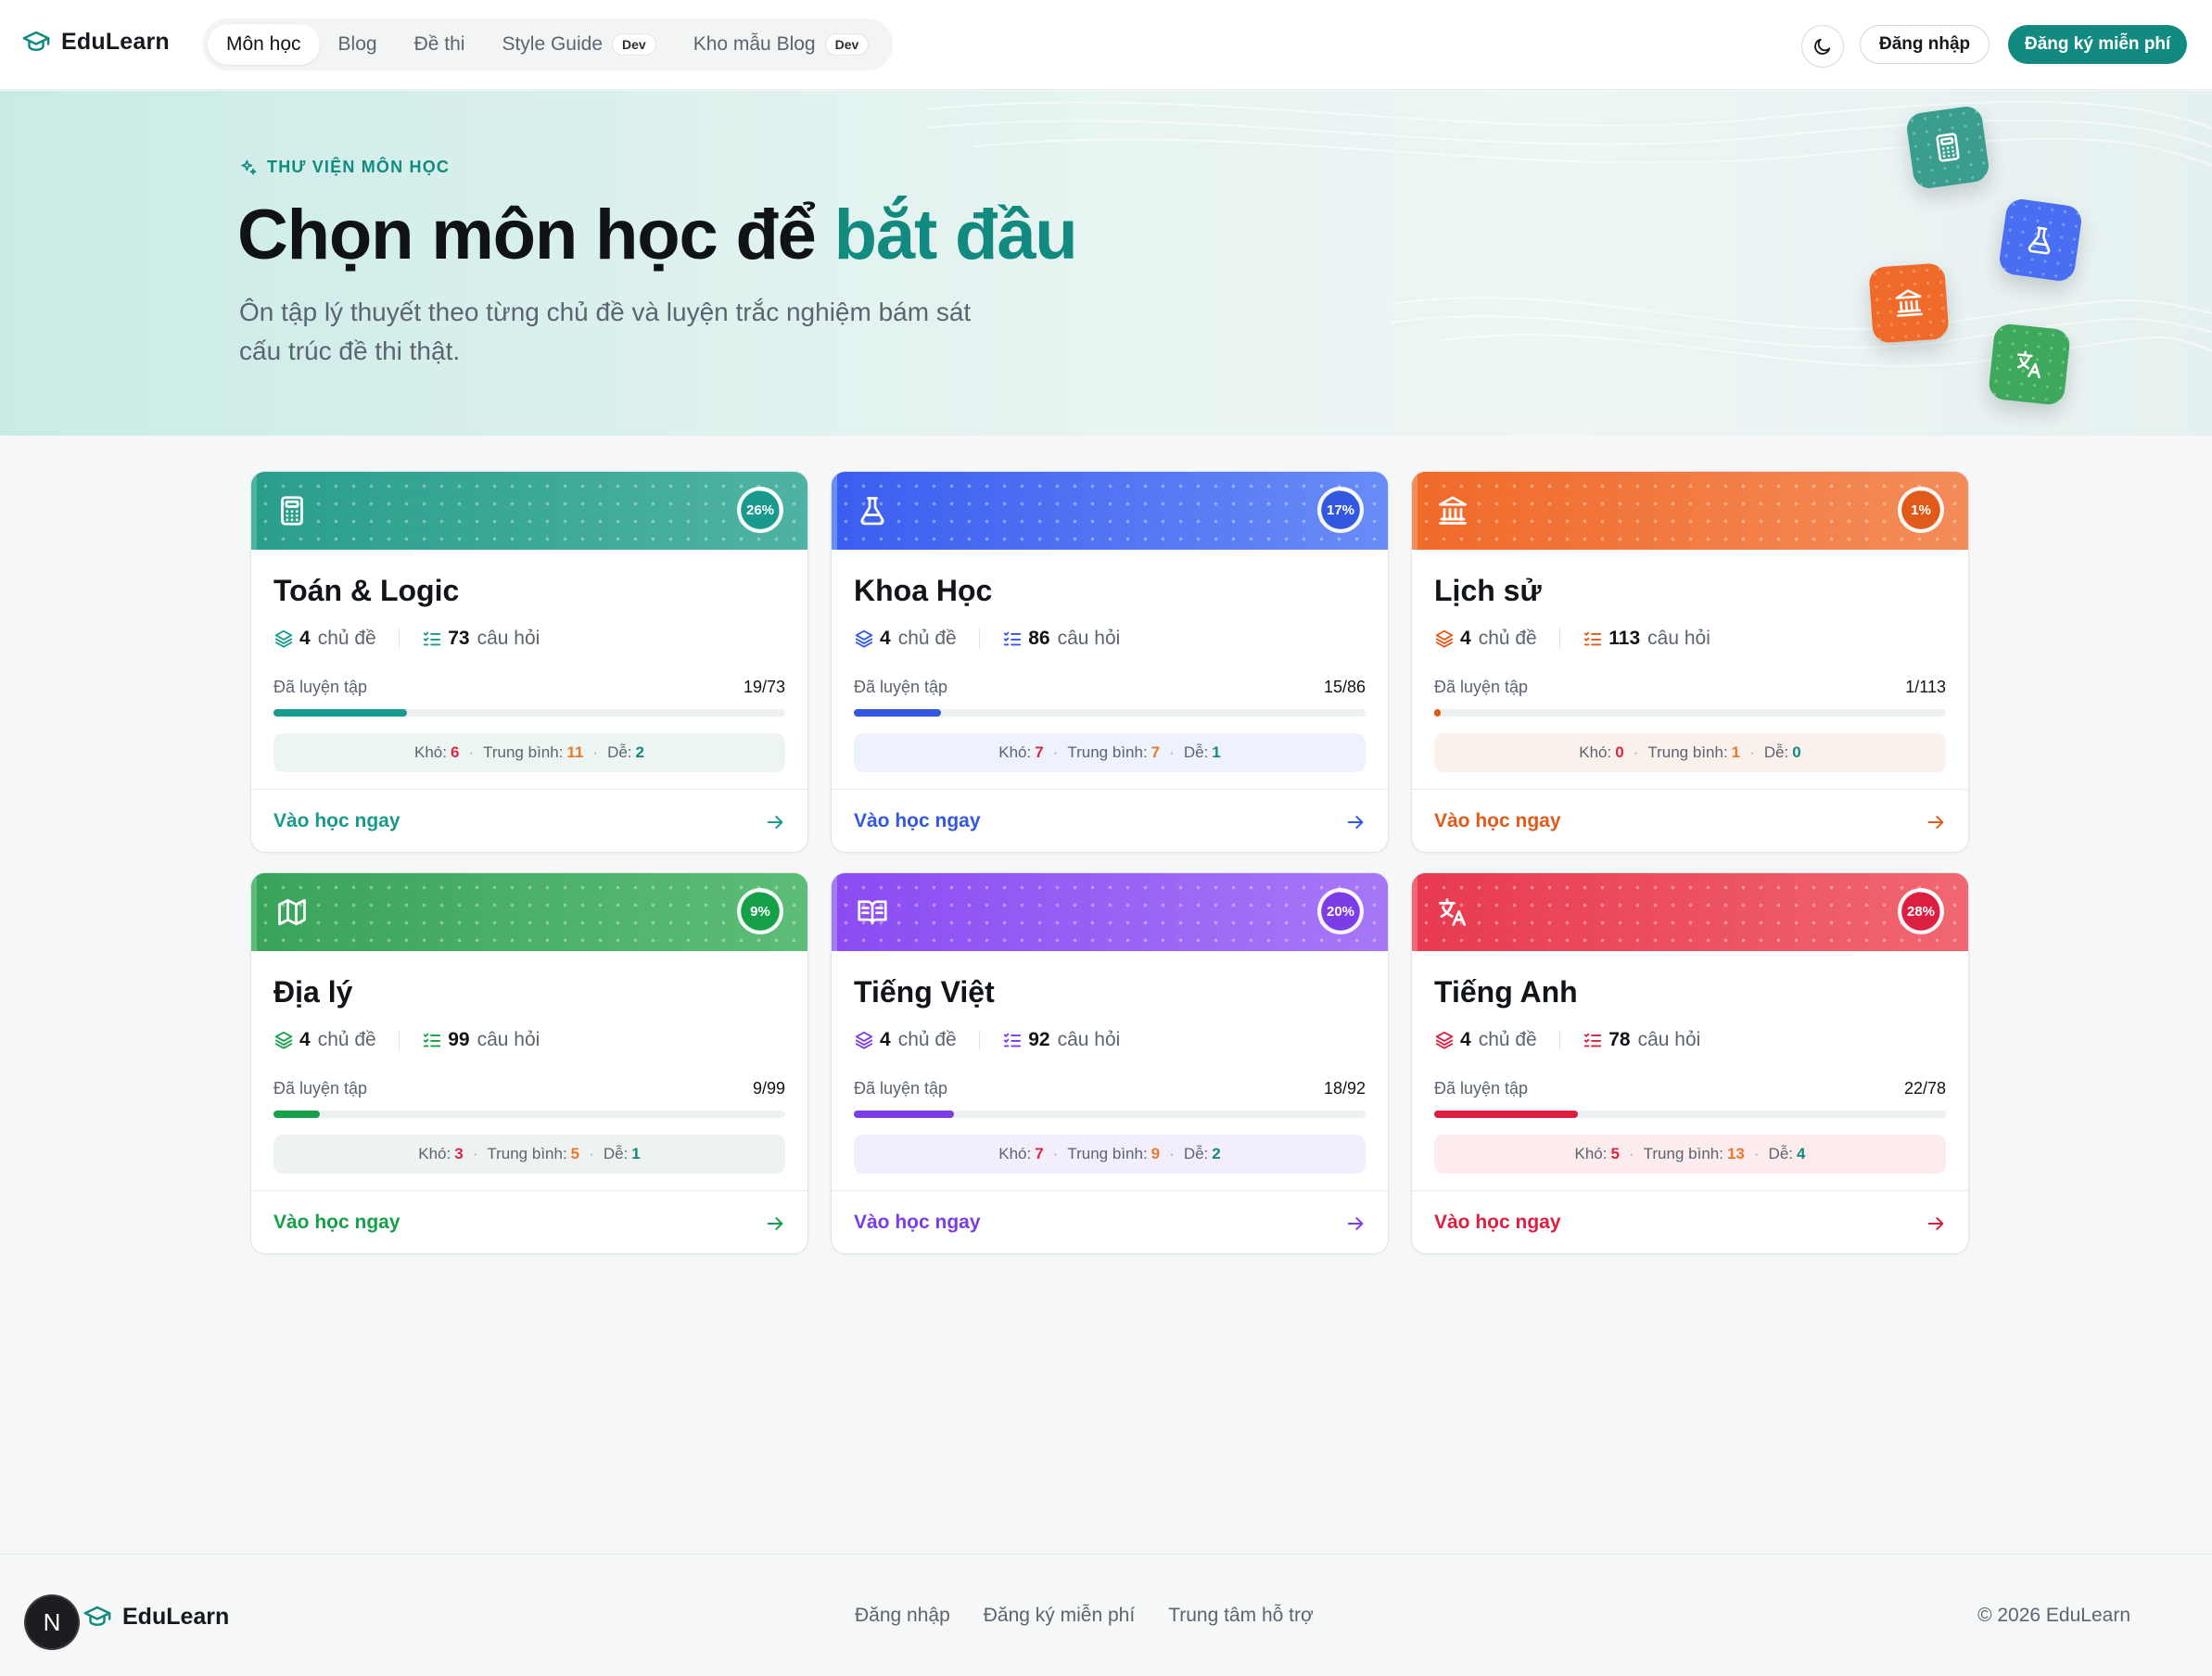 The height and width of the screenshot is (1676, 2212). I want to click on dev-tools-badge: N, so click(52, 1622).